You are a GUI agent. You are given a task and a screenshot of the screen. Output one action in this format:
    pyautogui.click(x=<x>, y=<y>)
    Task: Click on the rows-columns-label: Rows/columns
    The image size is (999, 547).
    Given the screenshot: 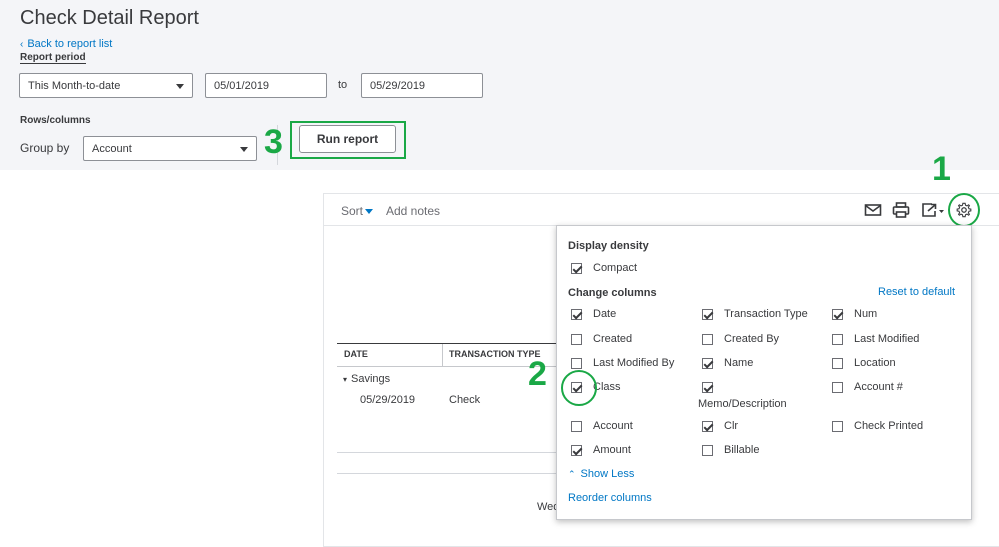 What is the action you would take?
    pyautogui.click(x=55, y=120)
    